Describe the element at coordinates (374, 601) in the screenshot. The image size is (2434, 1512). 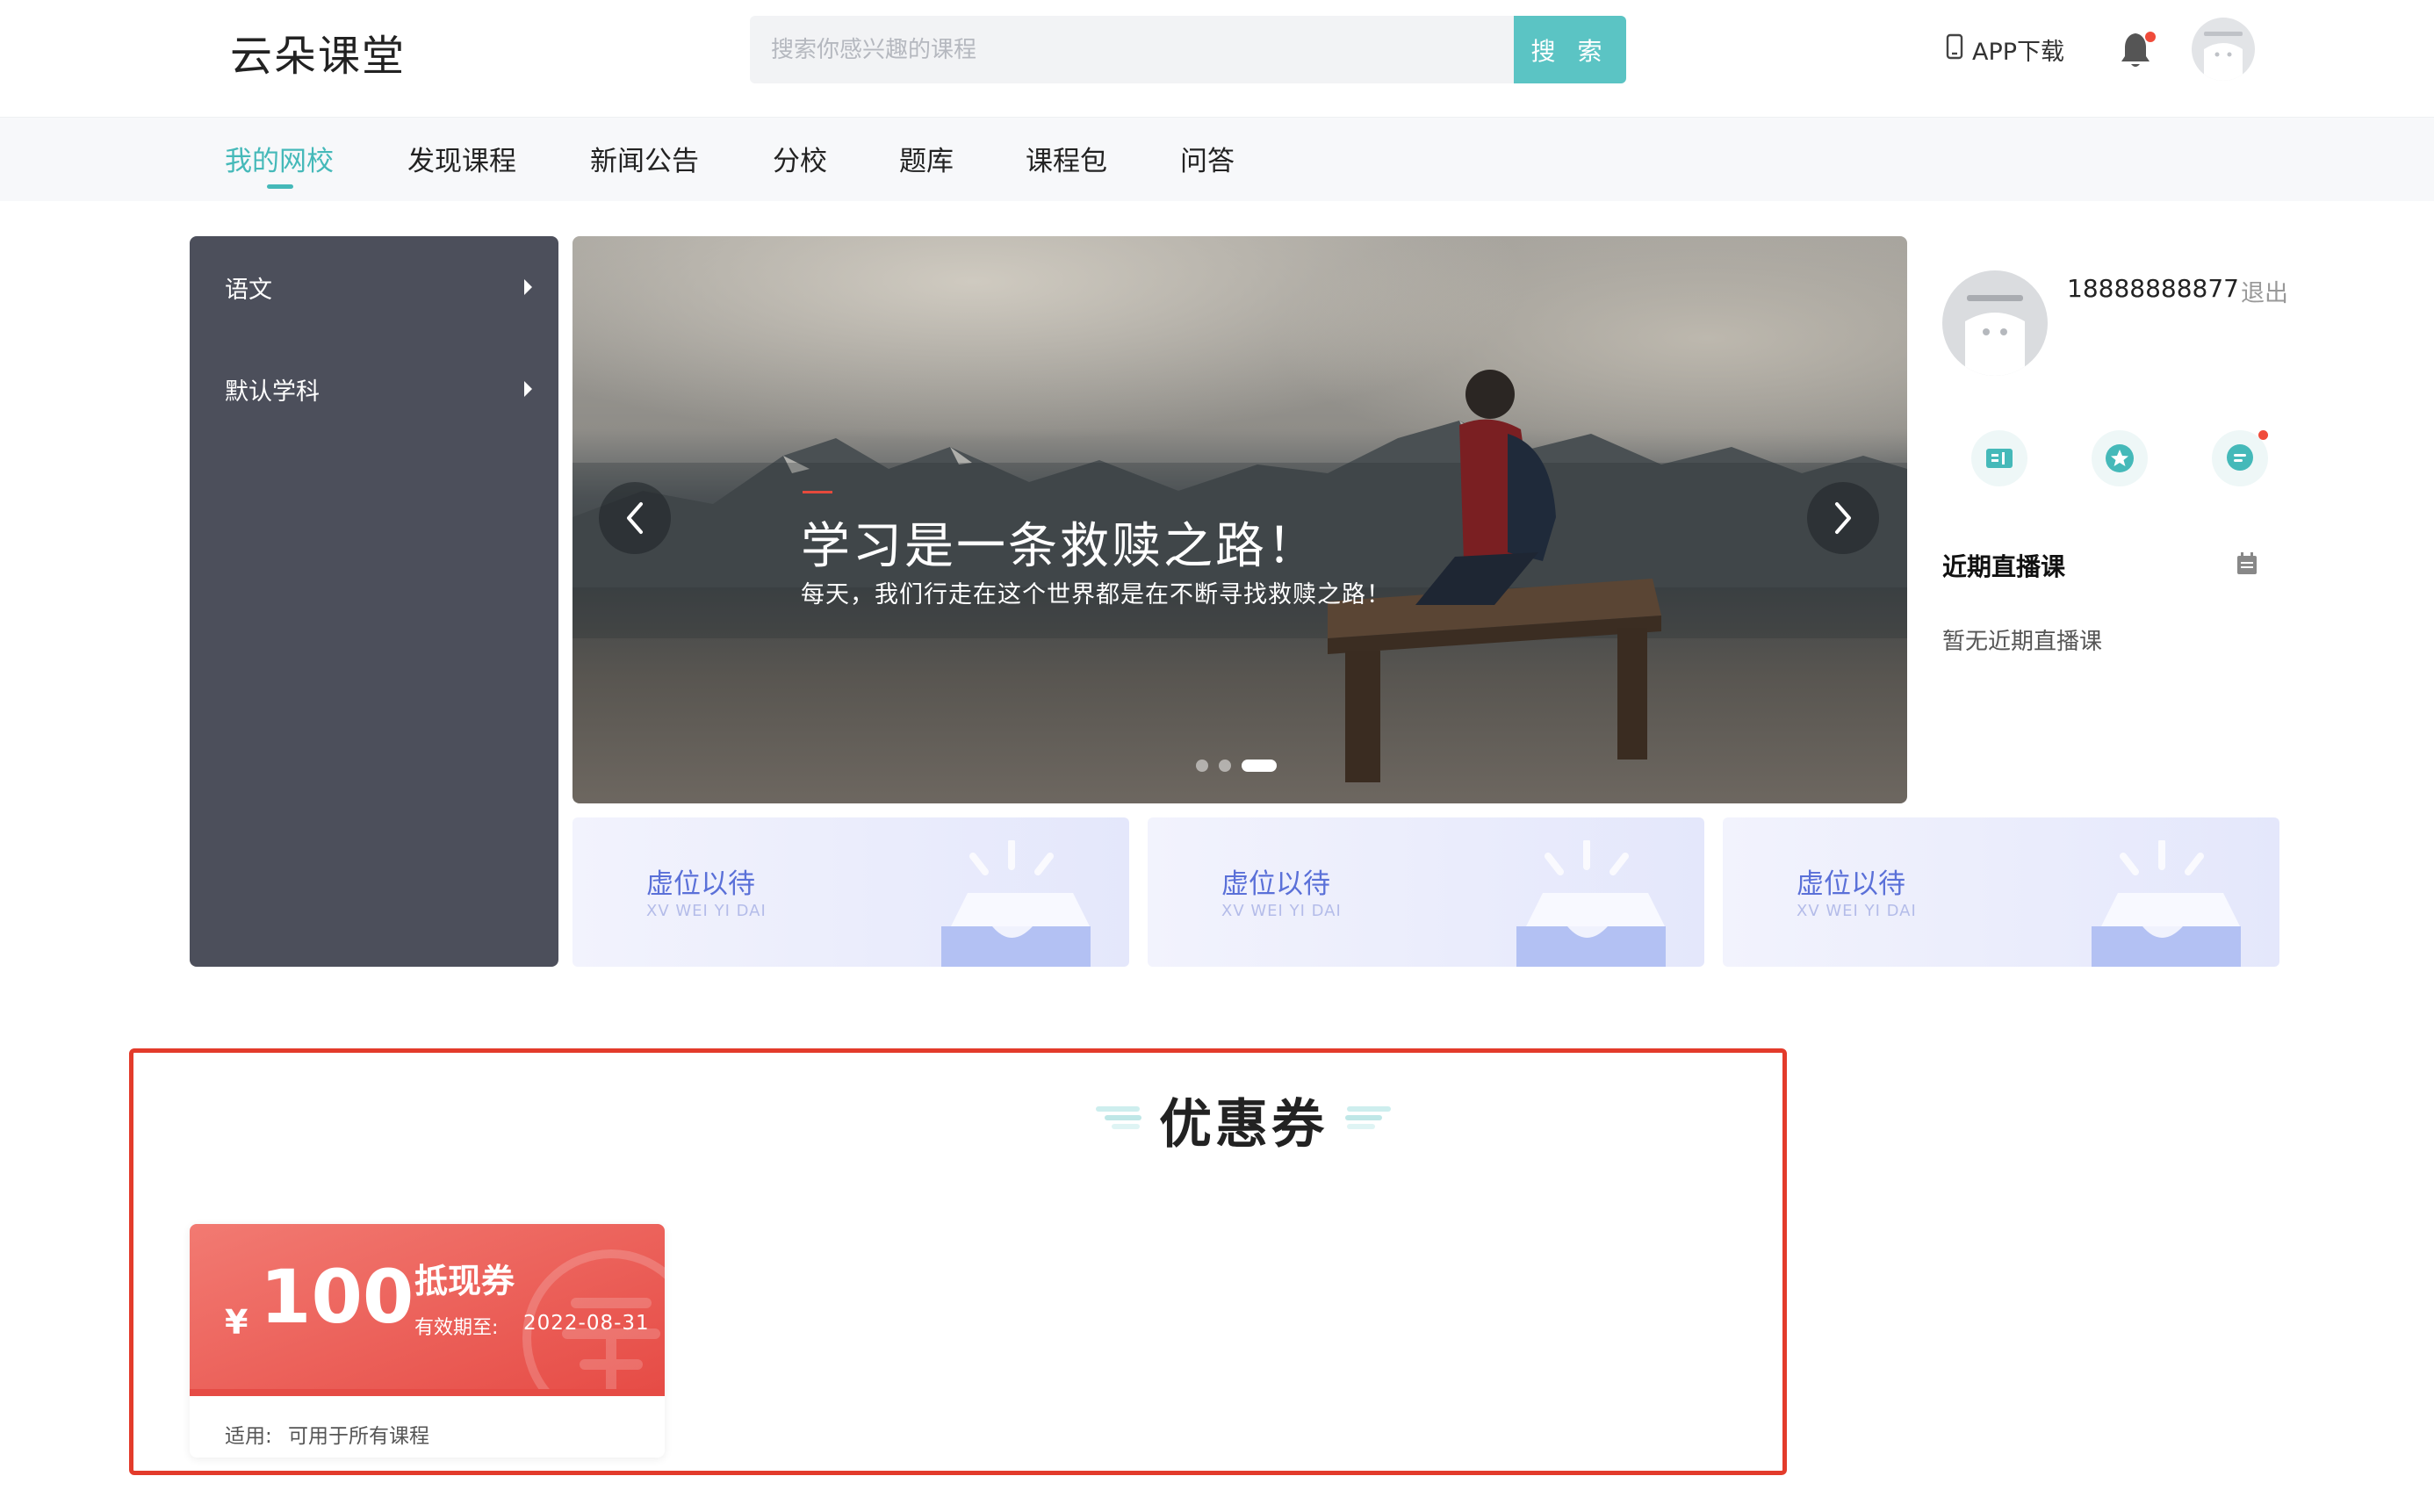
I see `category-panel` at that location.